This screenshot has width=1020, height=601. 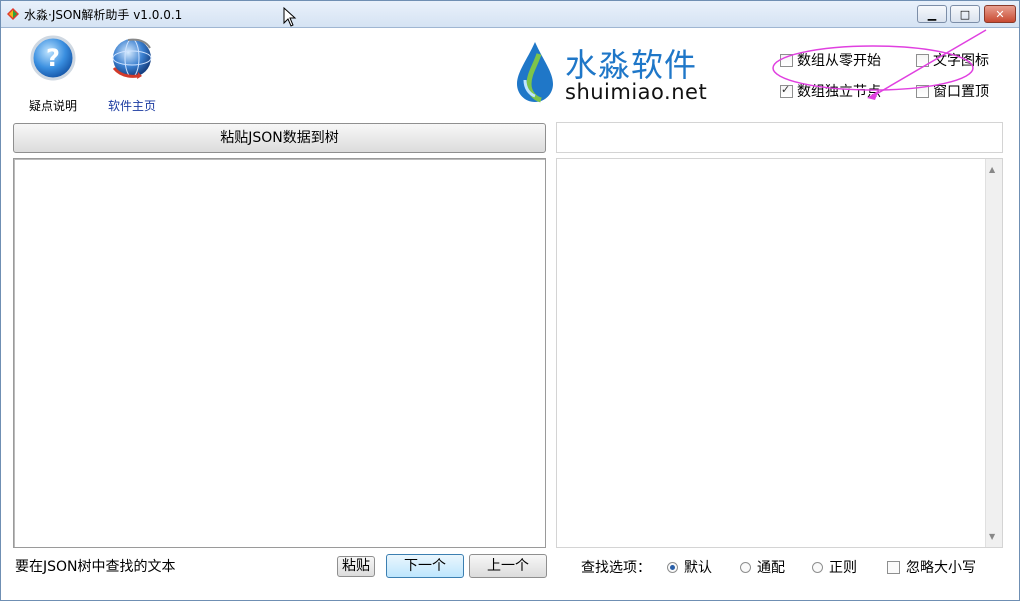 I want to click on vertical-scrollbar: ▲ ▼, so click(x=993, y=353).